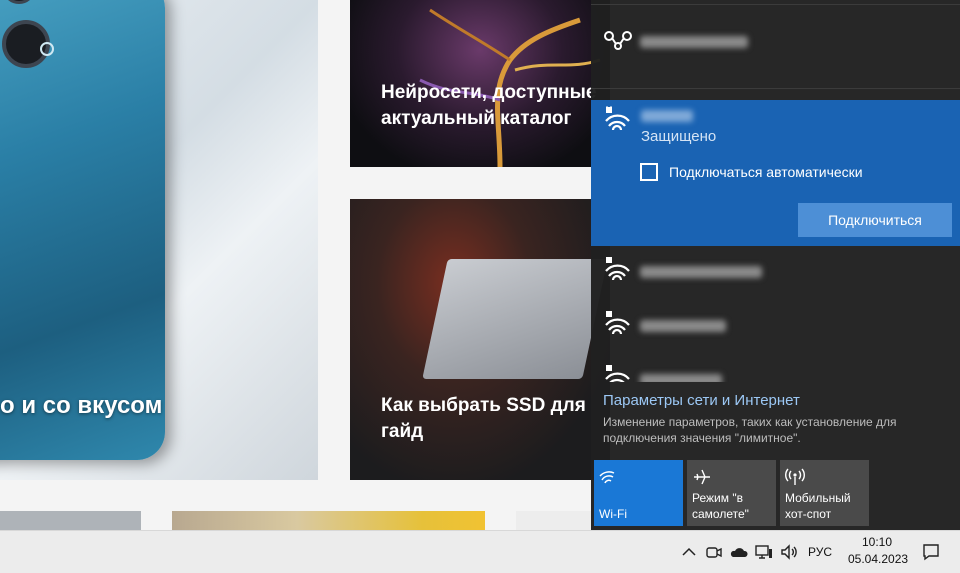  What do you see at coordinates (877, 542) in the screenshot?
I see `clock-time: 10:10` at bounding box center [877, 542].